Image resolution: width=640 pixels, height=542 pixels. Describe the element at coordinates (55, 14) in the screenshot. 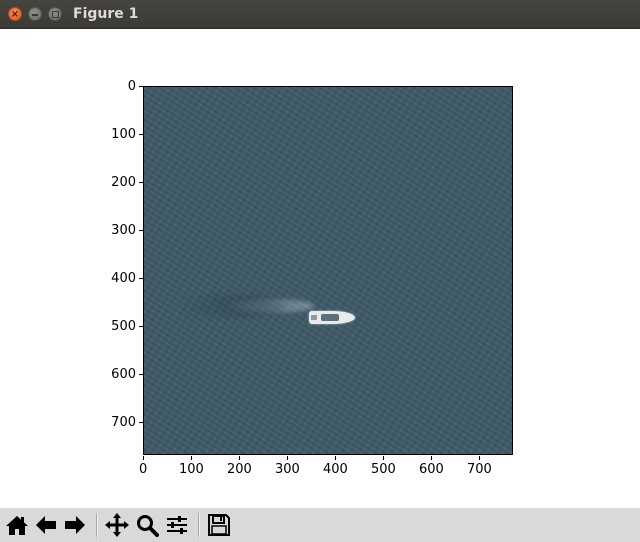

I see `maximize-icon` at that location.